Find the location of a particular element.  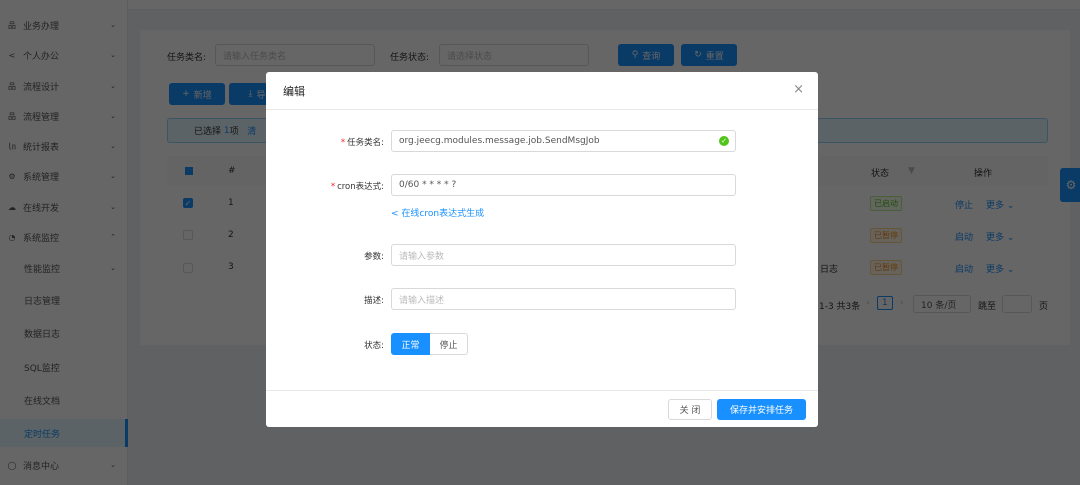

sidebar-item-online-dev: ☁ 在线开发 ⌄ is located at coordinates (64, 207).